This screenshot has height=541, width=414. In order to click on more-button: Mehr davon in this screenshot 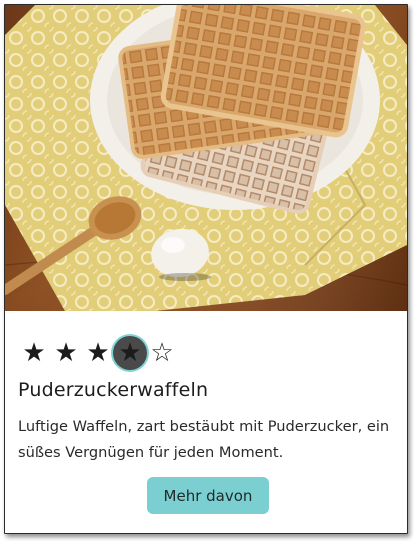, I will do `click(208, 495)`.